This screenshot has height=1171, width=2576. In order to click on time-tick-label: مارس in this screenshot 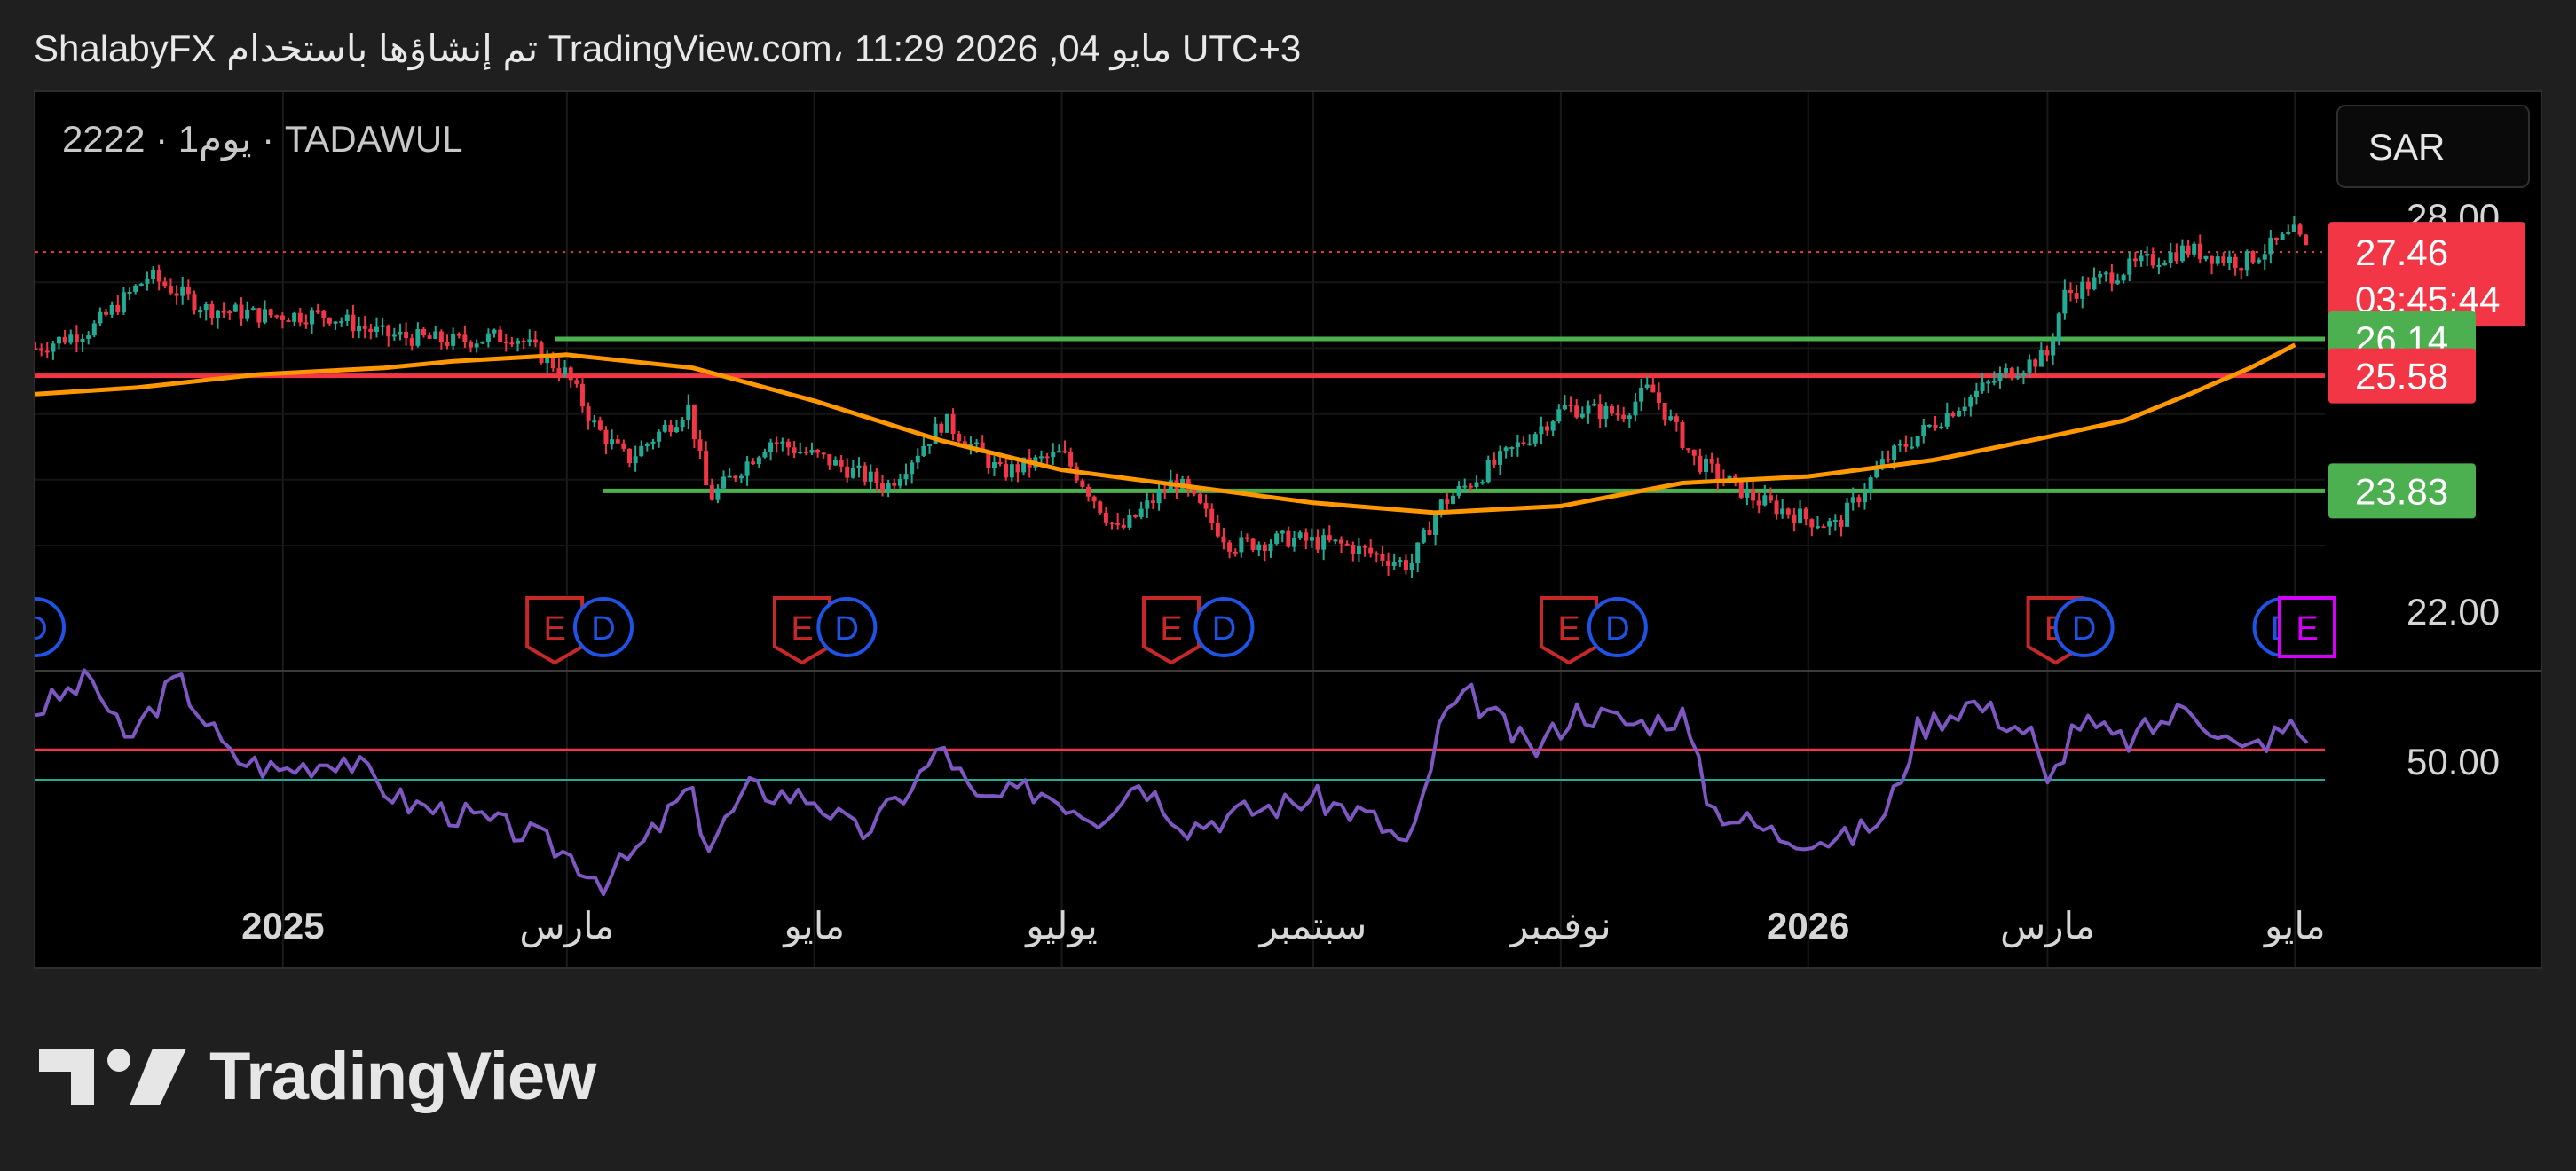, I will do `click(566, 926)`.